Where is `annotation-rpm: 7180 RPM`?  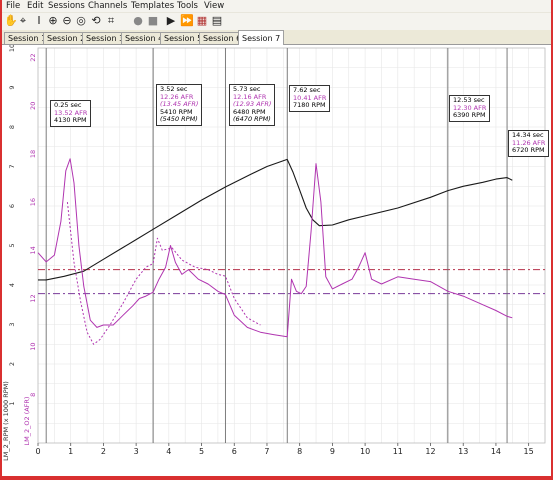 annotation-rpm: 7180 RPM is located at coordinates (309, 105).